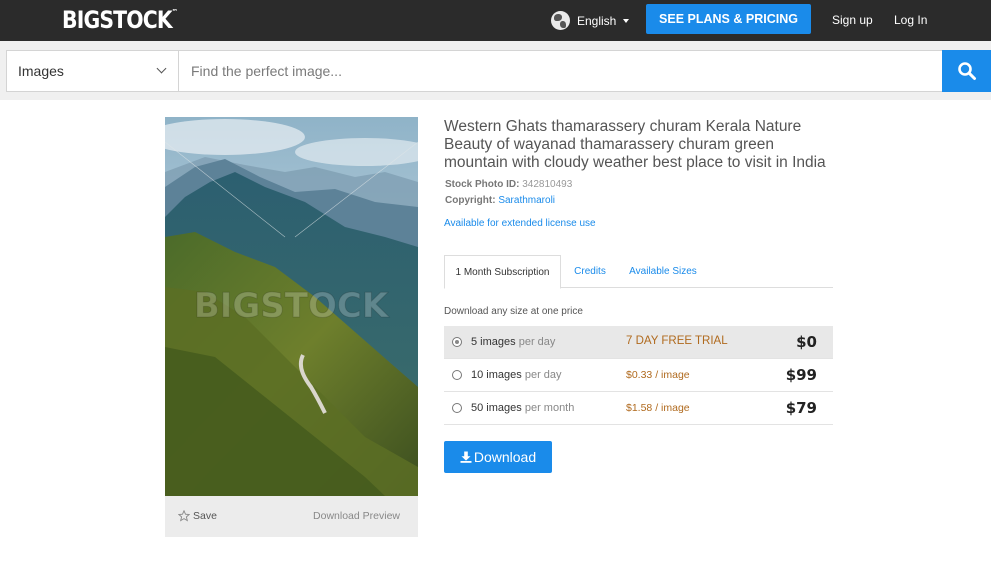 The height and width of the screenshot is (561, 991). Describe the element at coordinates (549, 408) in the screenshot. I see `plan-unit: per month` at that location.